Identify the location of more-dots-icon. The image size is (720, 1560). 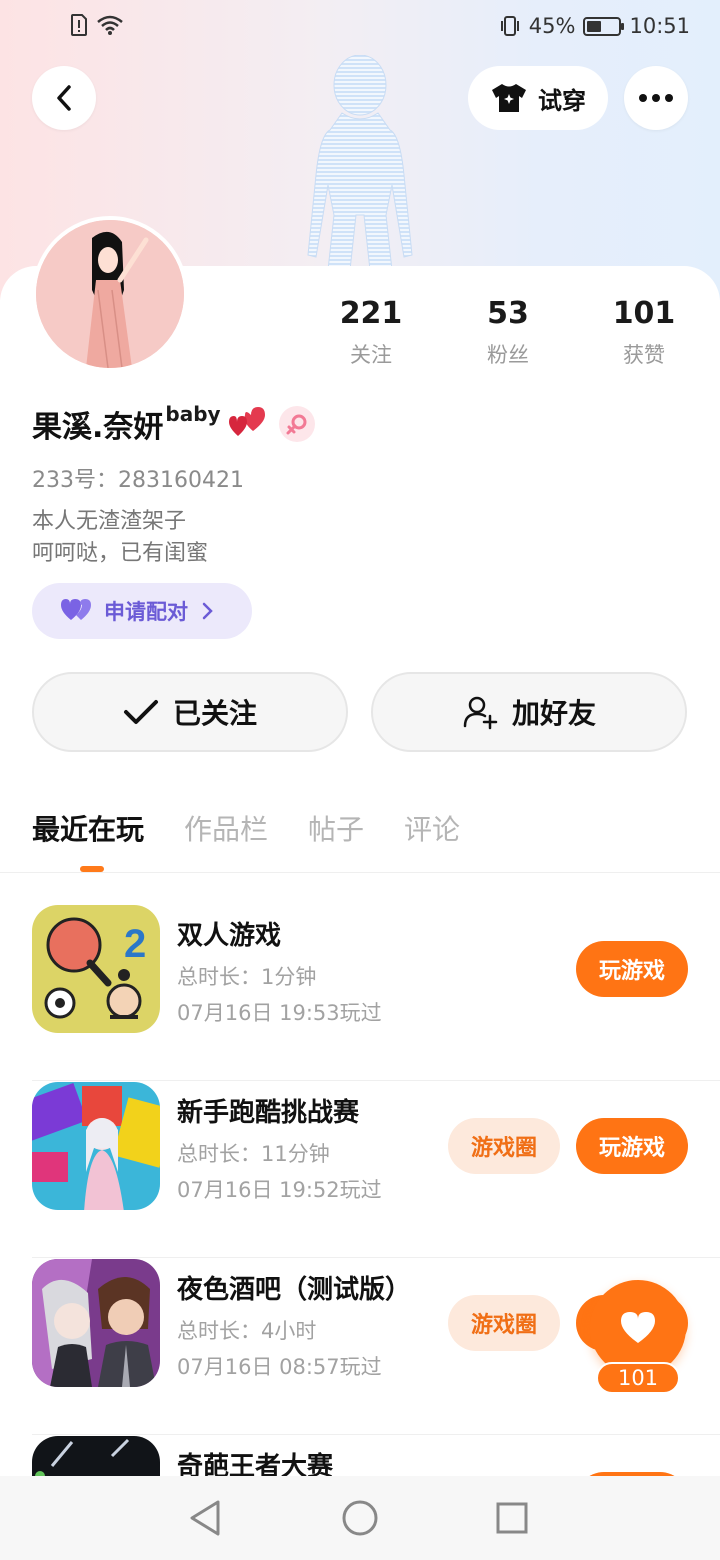
(656, 98).